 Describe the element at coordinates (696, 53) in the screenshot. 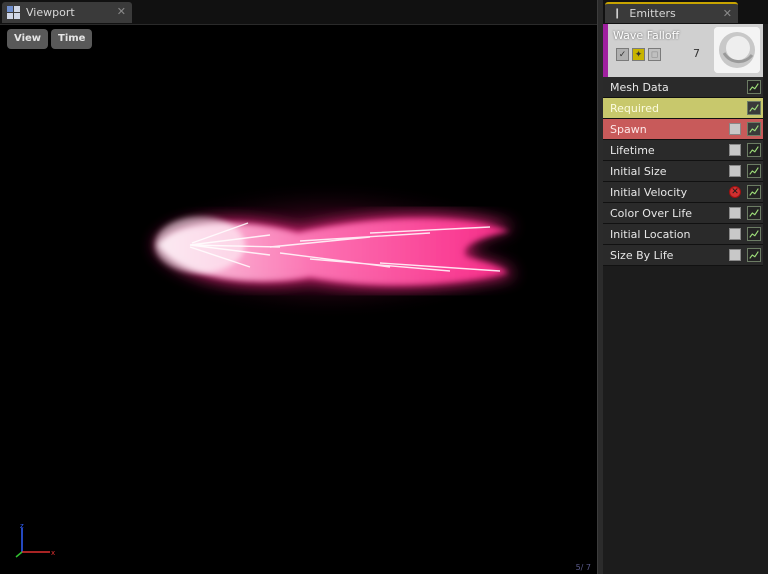

I see `particle-count: 7` at that location.